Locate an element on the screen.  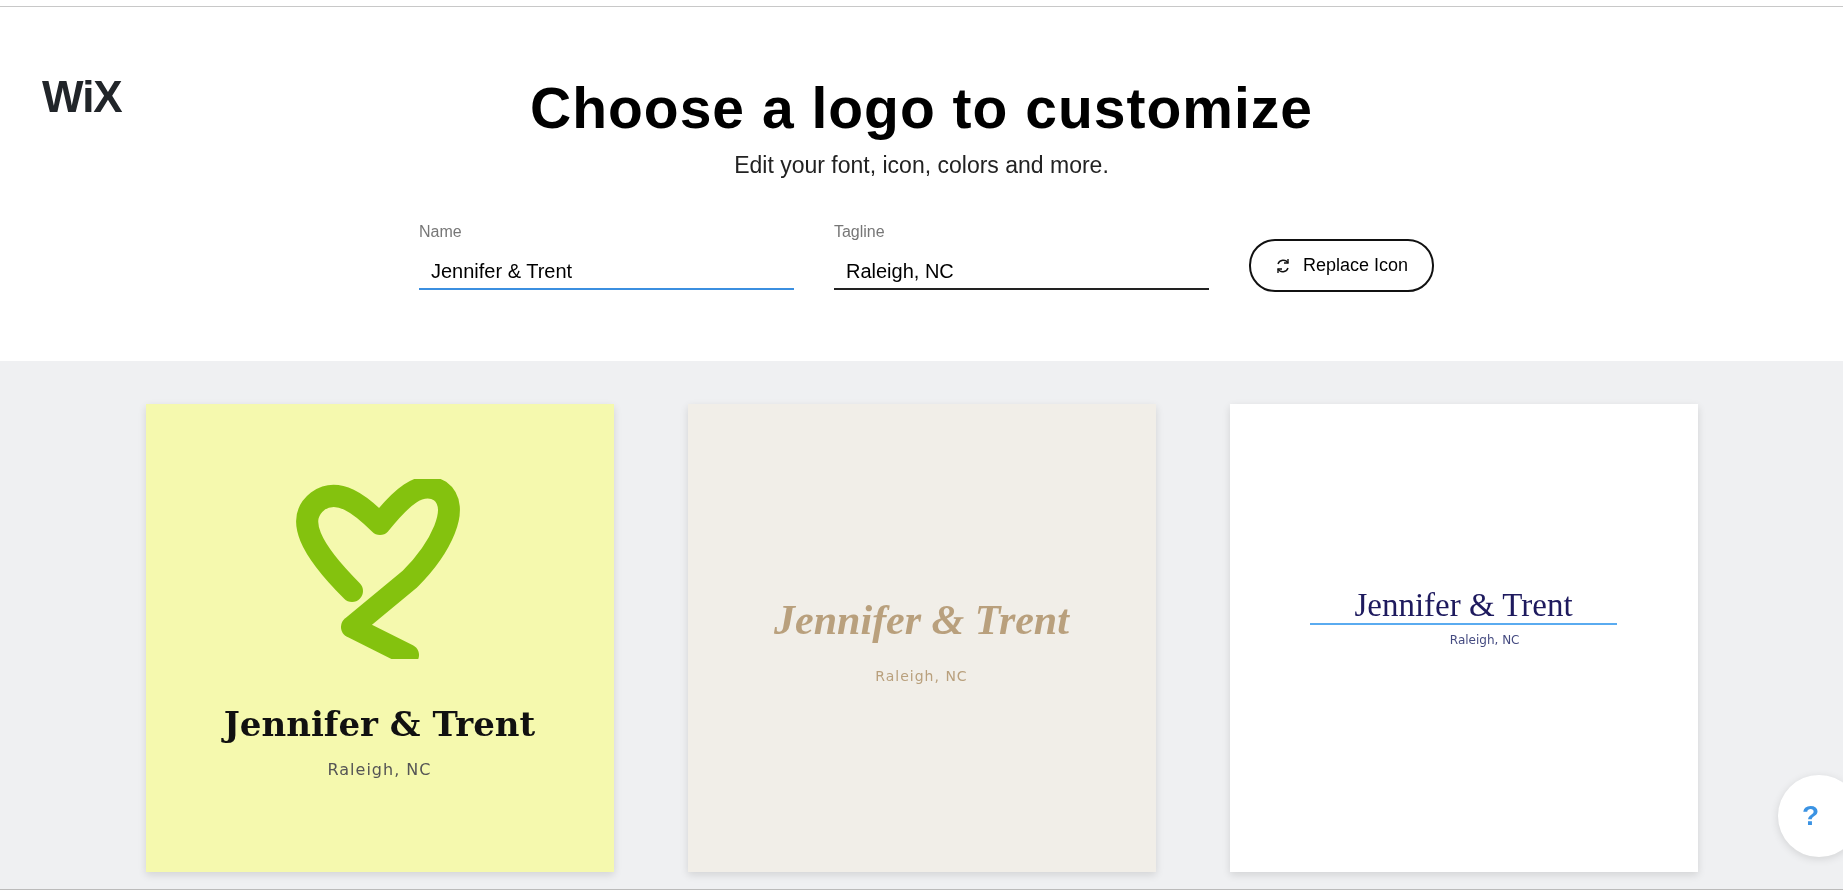
refresh-icon is located at coordinates (1282, 265).